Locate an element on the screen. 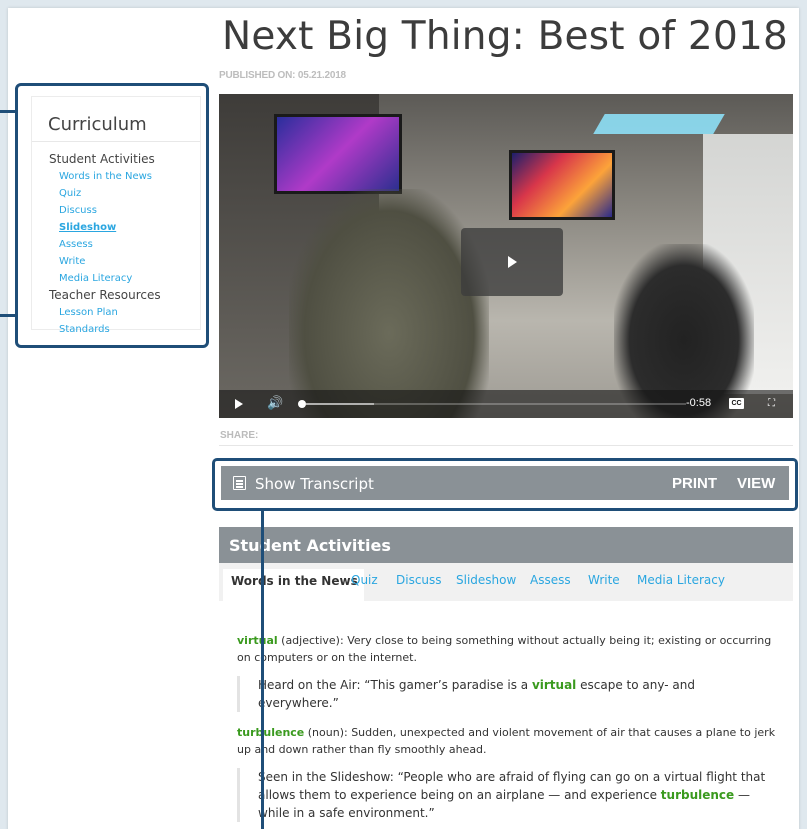  volume-icon: 🔊 is located at coordinates (275, 403).